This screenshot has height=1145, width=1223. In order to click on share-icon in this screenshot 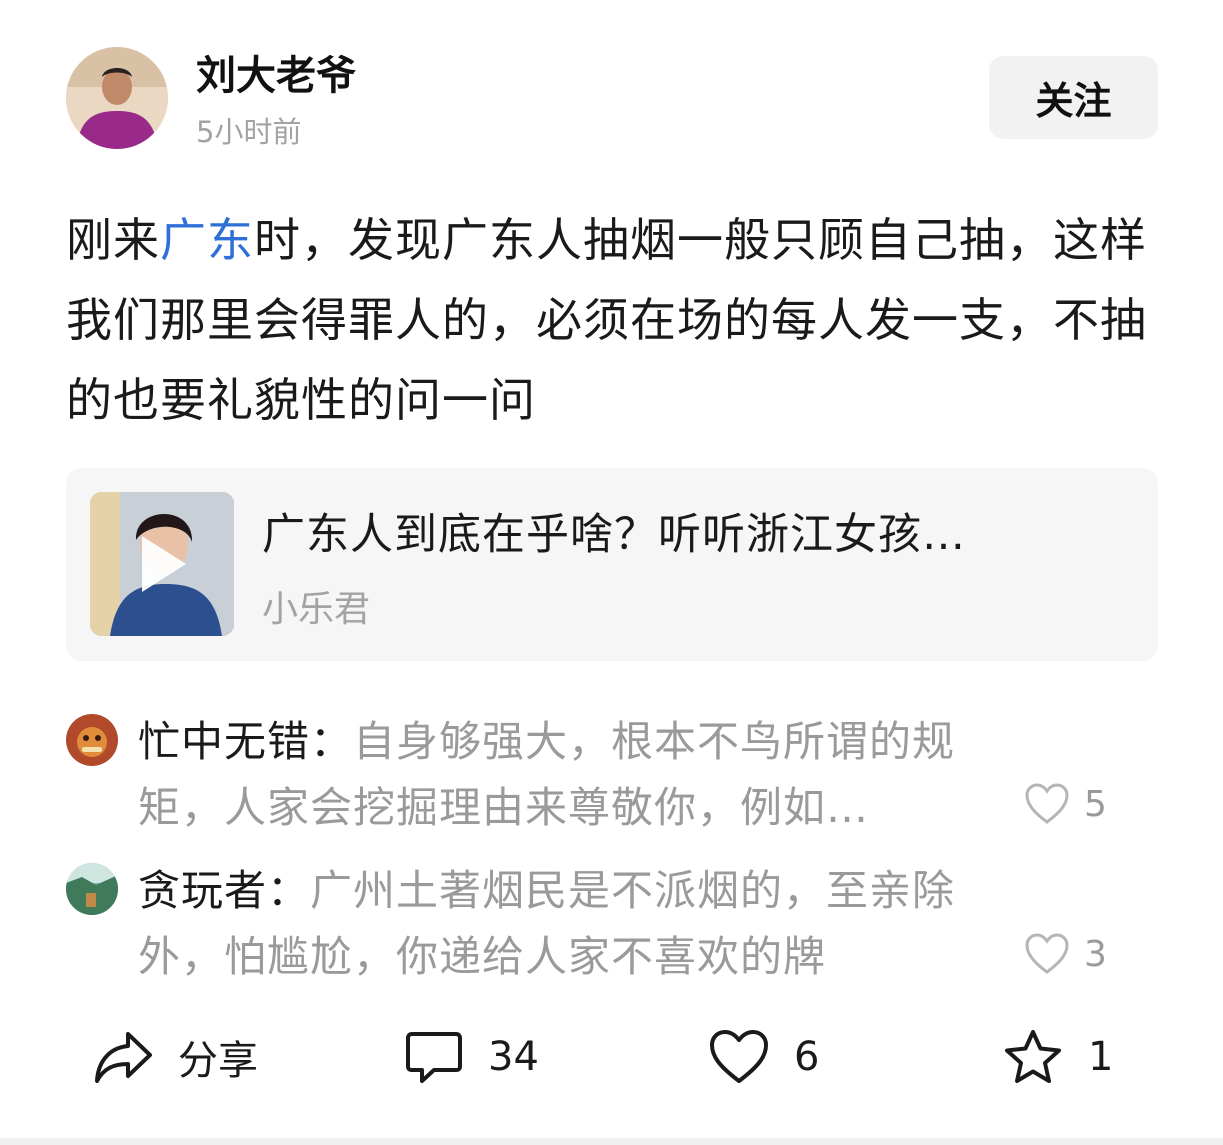, I will do `click(123, 1057)`.